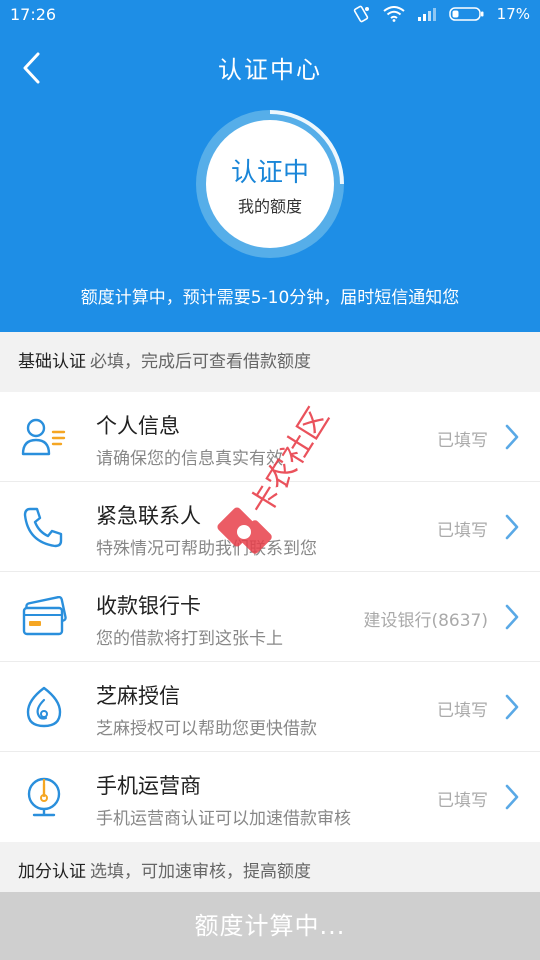  Describe the element at coordinates (200, 362) in the screenshot. I see `basic-section-desc: 必填，完成后可查看借款额度` at that location.